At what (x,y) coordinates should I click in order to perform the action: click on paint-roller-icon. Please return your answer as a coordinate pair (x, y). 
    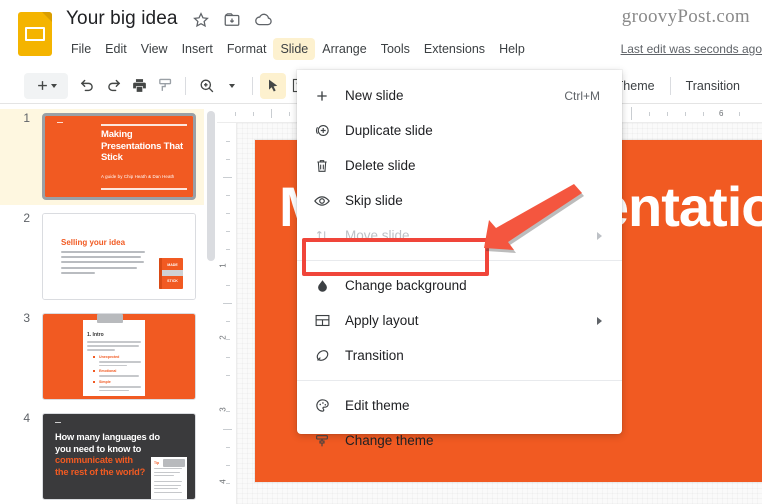
    Looking at the image, I should click on (322, 441).